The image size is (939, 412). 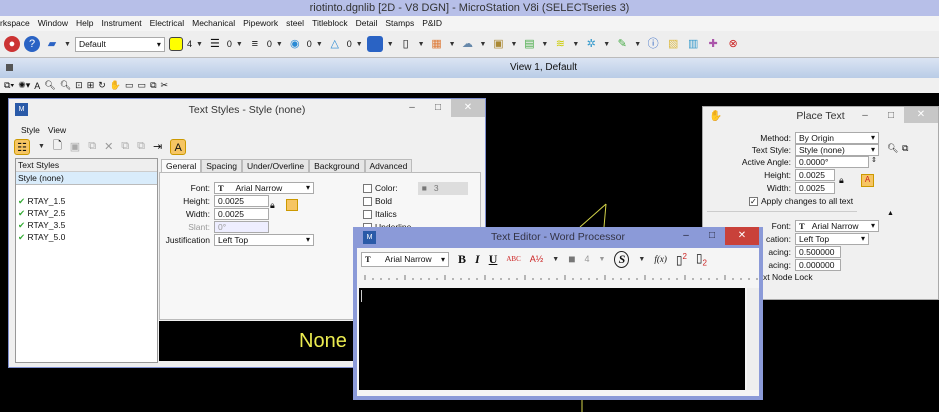 What do you see at coordinates (53, 23) in the screenshot?
I see `menu-window: Window` at bounding box center [53, 23].